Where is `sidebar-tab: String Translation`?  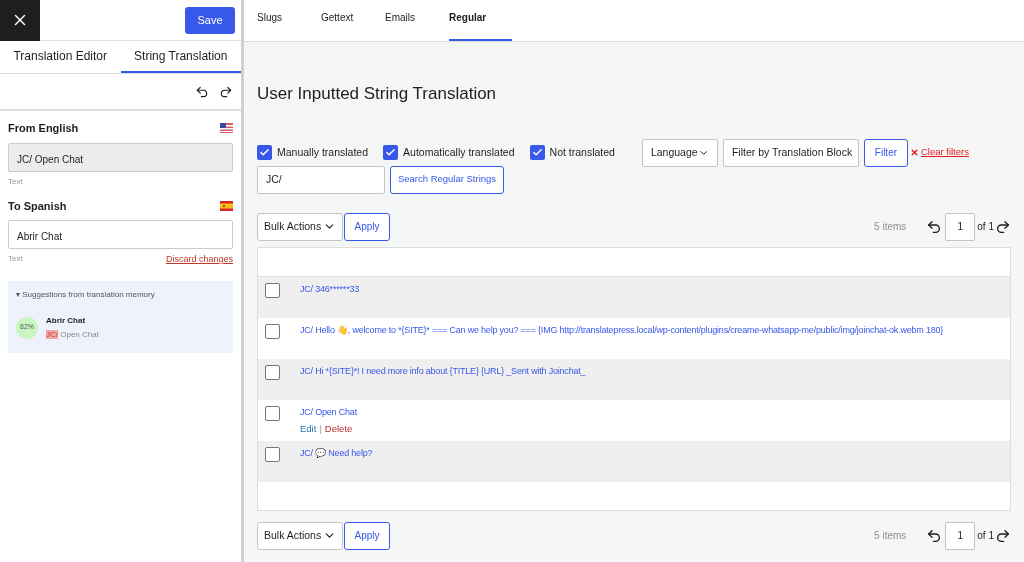
sidebar-tab: String Translation is located at coordinates (180, 57).